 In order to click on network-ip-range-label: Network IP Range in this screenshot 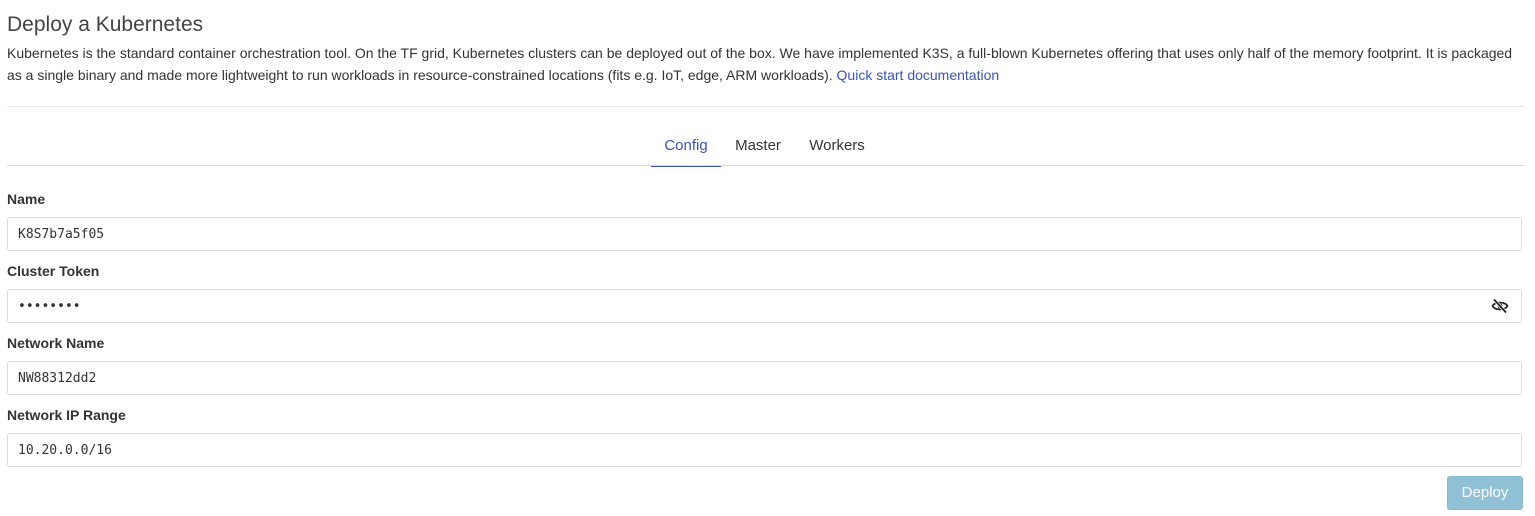, I will do `click(66, 415)`.